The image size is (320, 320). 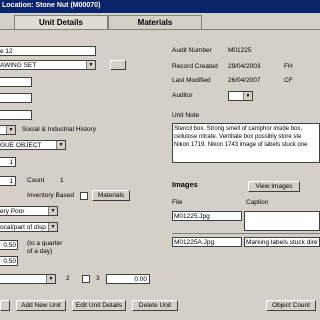 What do you see at coordinates (192, 50) in the screenshot?
I see `audit-number-label: Audit Number` at bounding box center [192, 50].